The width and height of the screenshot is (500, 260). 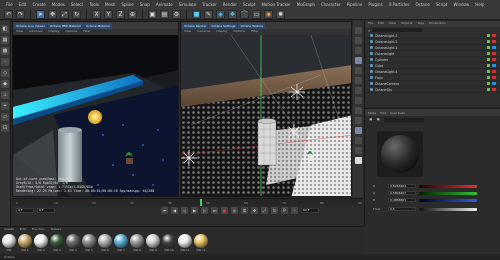 What do you see at coordinates (268, 14) in the screenshot?
I see `camera-icon: ◉` at bounding box center [268, 14].